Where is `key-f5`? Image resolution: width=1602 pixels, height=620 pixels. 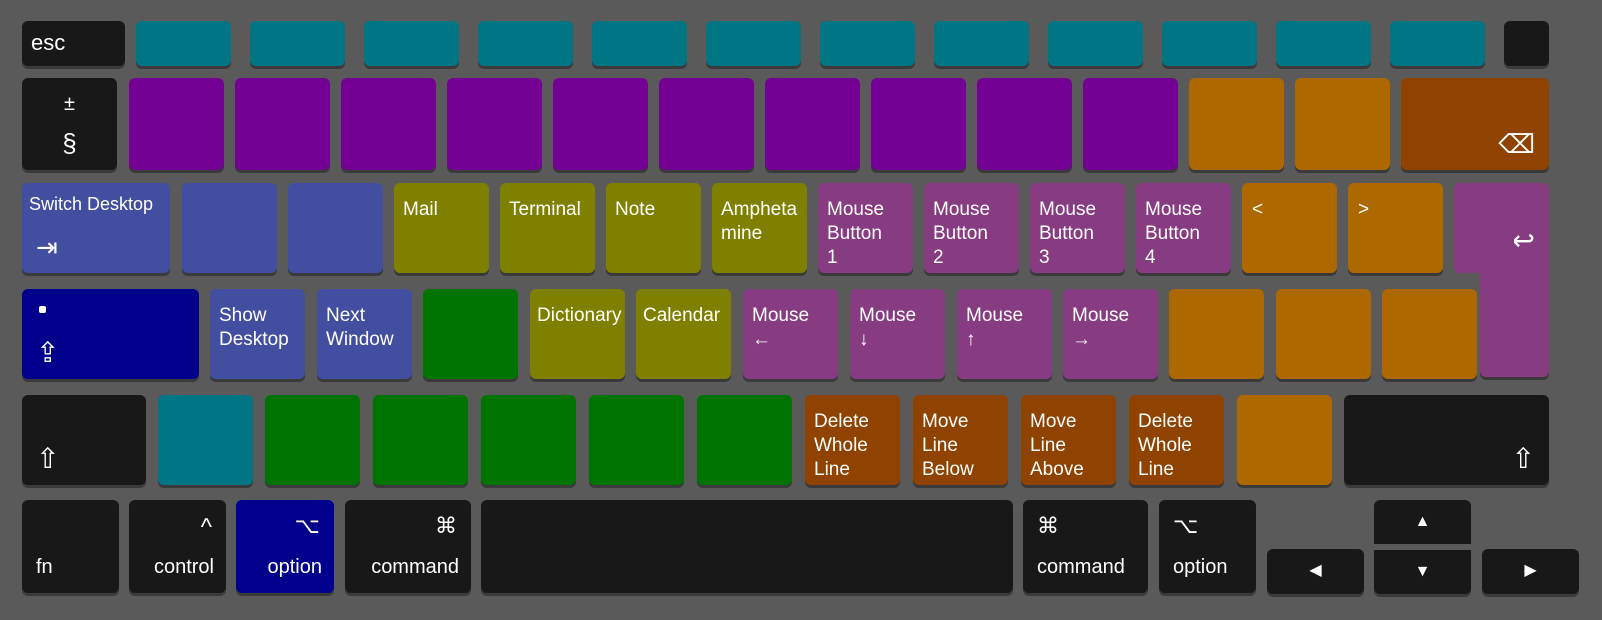 key-f5 is located at coordinates (639, 43).